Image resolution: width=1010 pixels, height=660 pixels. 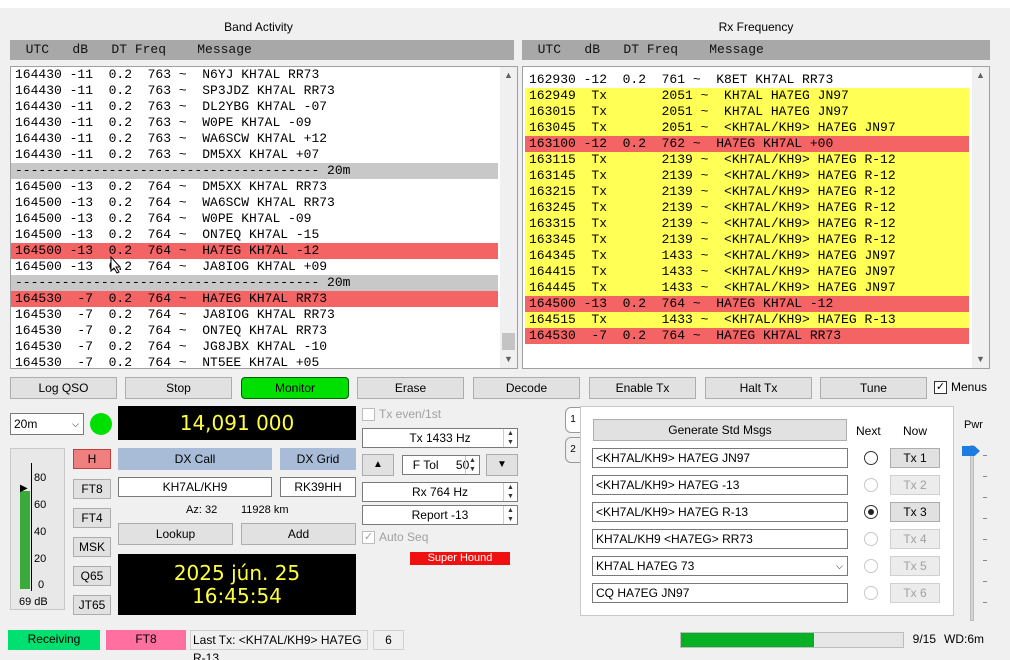 What do you see at coordinates (642, 388) in the screenshot?
I see `enable-tx-button: Enable Tx` at bounding box center [642, 388].